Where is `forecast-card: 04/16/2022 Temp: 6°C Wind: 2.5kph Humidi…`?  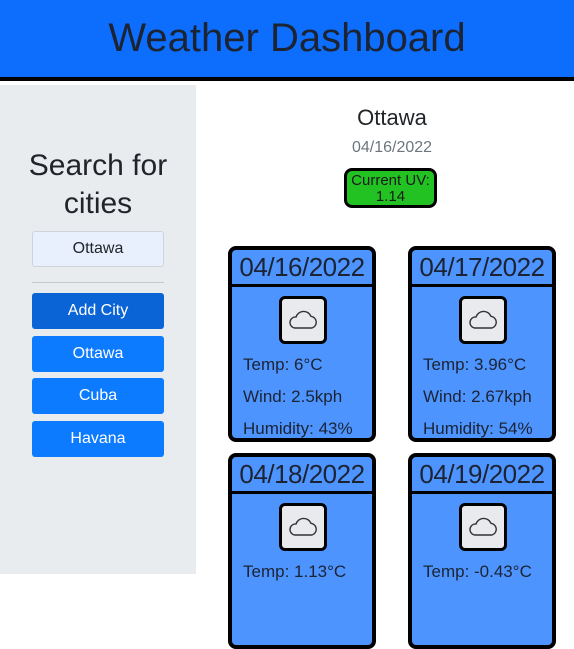 forecast-card: 04/16/2022 Temp: 6°C Wind: 2.5kph Humidi… is located at coordinates (302, 344).